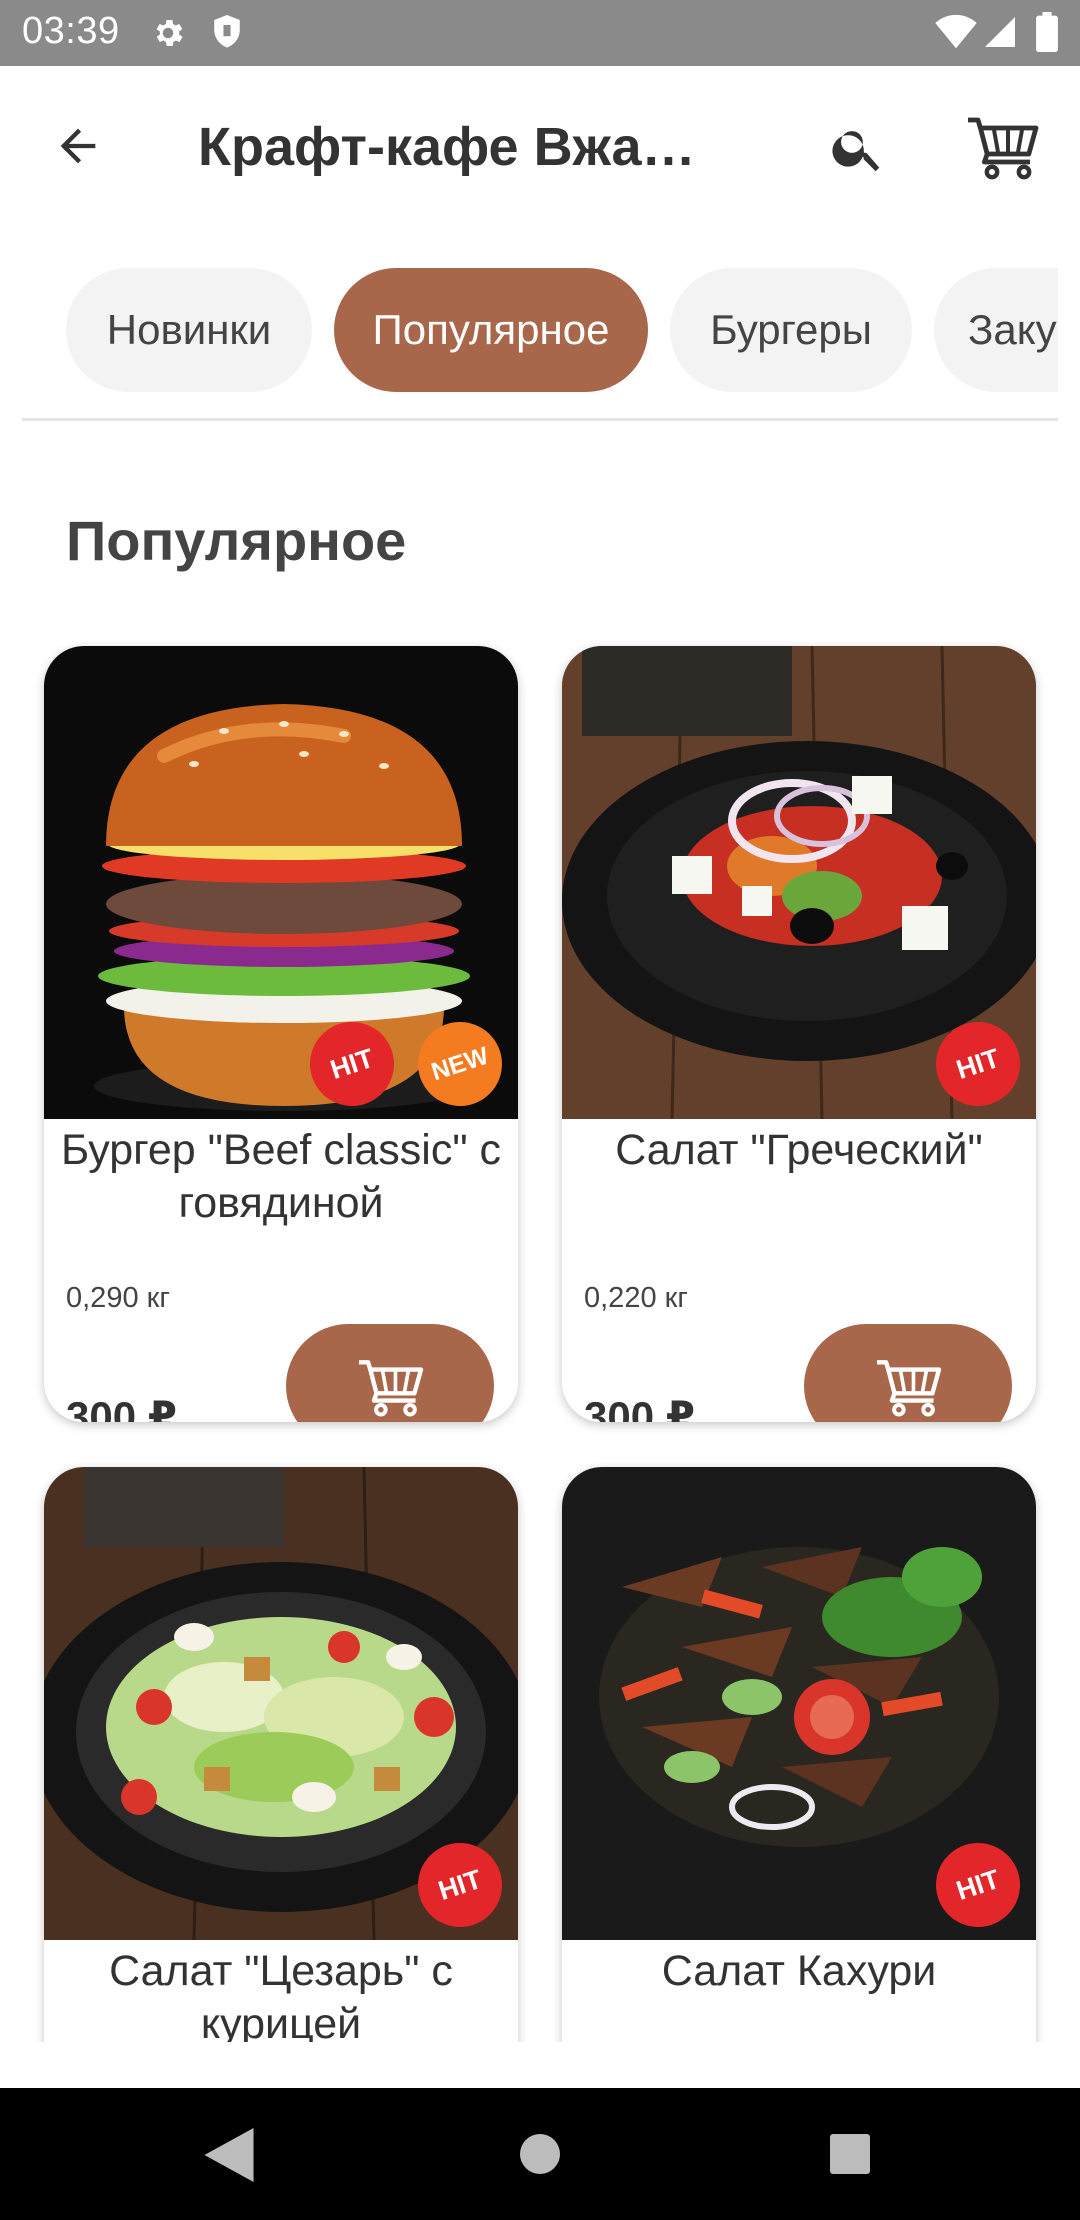 This screenshot has height=2220, width=1080. I want to click on divider, so click(540, 419).